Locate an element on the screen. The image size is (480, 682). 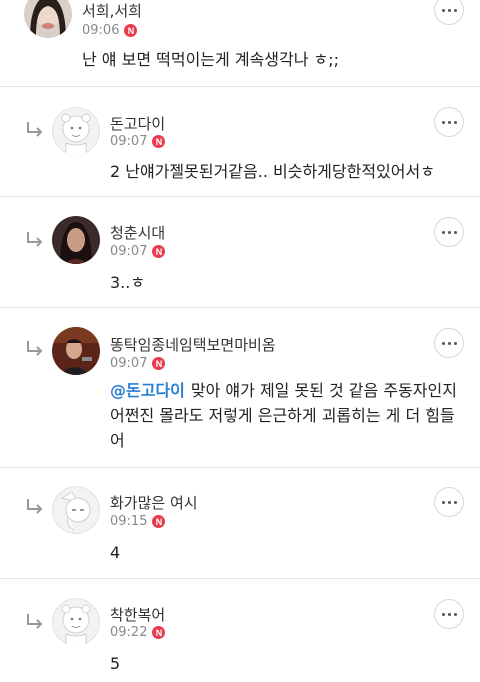
comment-meta: 09:22 N is located at coordinates (138, 632).